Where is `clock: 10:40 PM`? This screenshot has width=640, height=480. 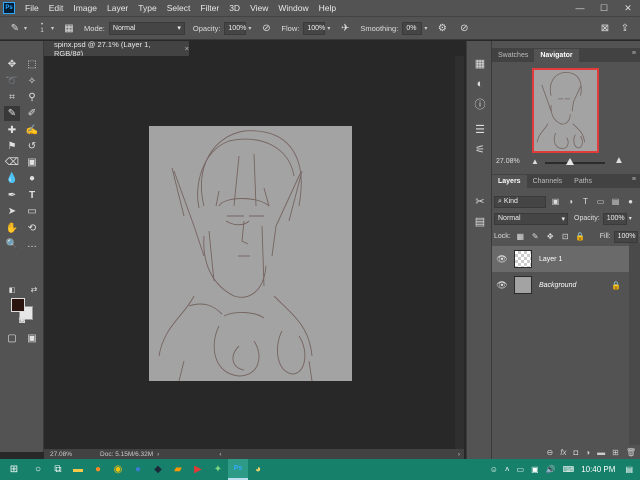 clock: 10:40 PM is located at coordinates (598, 469).